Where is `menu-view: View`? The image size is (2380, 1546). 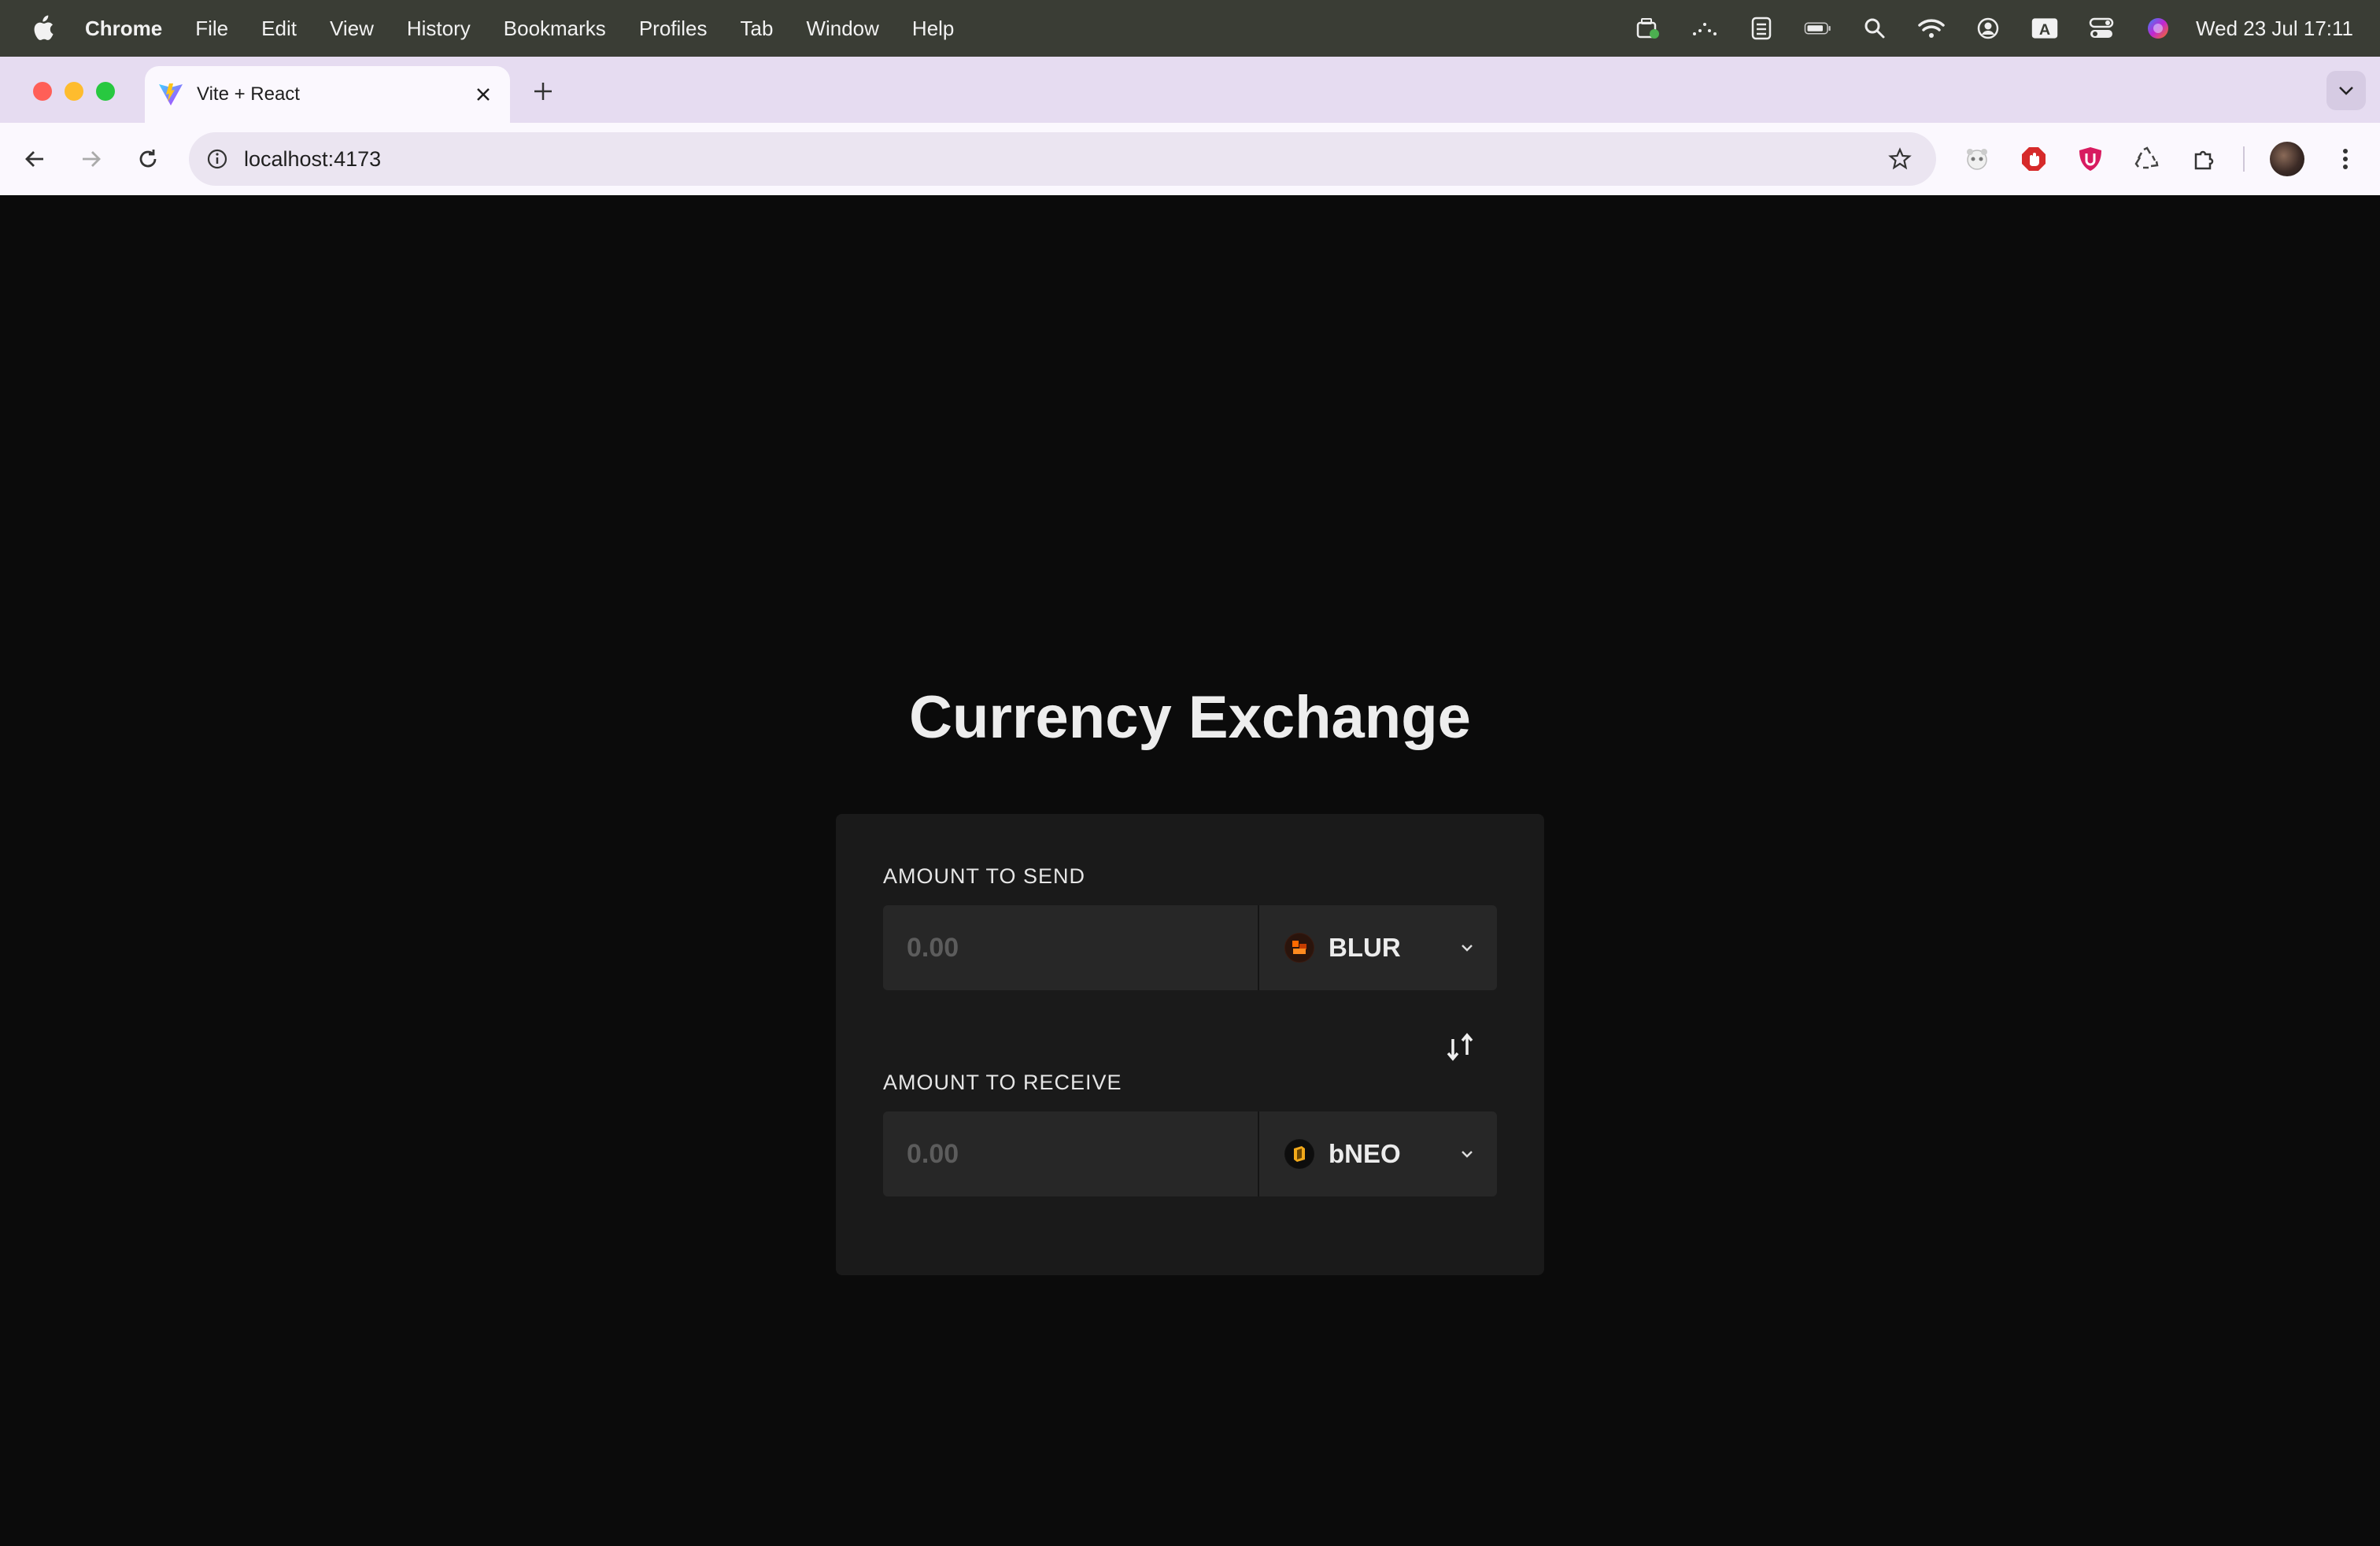
menu-view: View is located at coordinates (352, 29).